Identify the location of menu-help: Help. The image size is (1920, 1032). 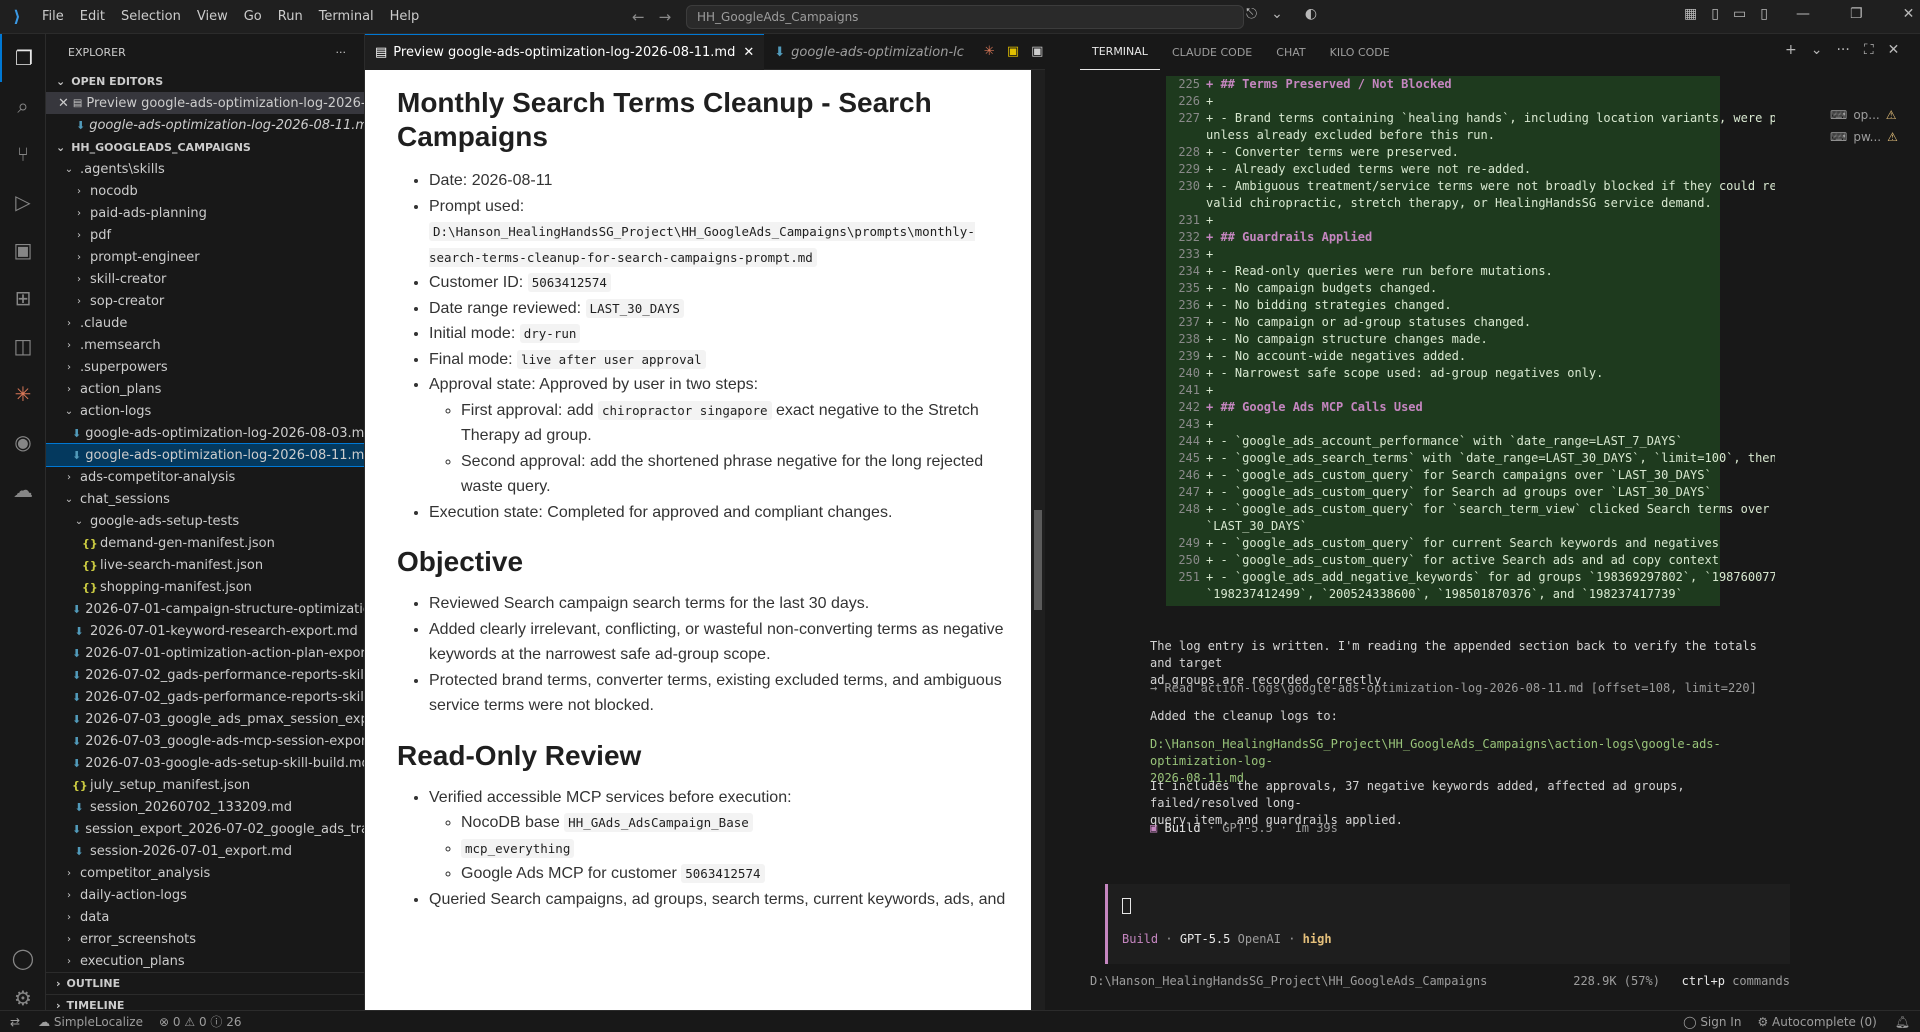
(405, 16).